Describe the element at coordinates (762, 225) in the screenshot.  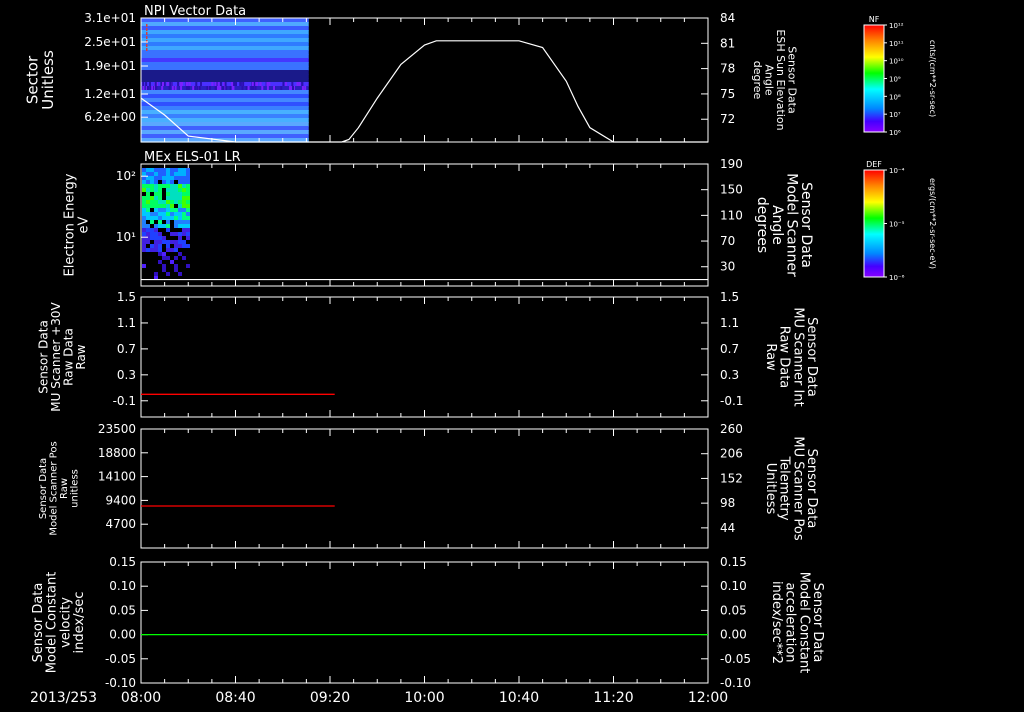
I see `right-axis-label-line: degrees` at that location.